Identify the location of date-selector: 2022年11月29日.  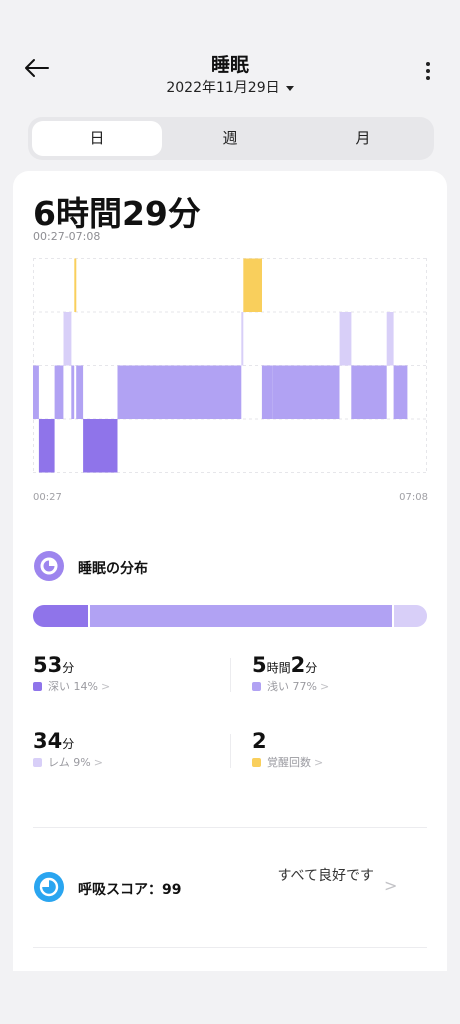
(230, 87).